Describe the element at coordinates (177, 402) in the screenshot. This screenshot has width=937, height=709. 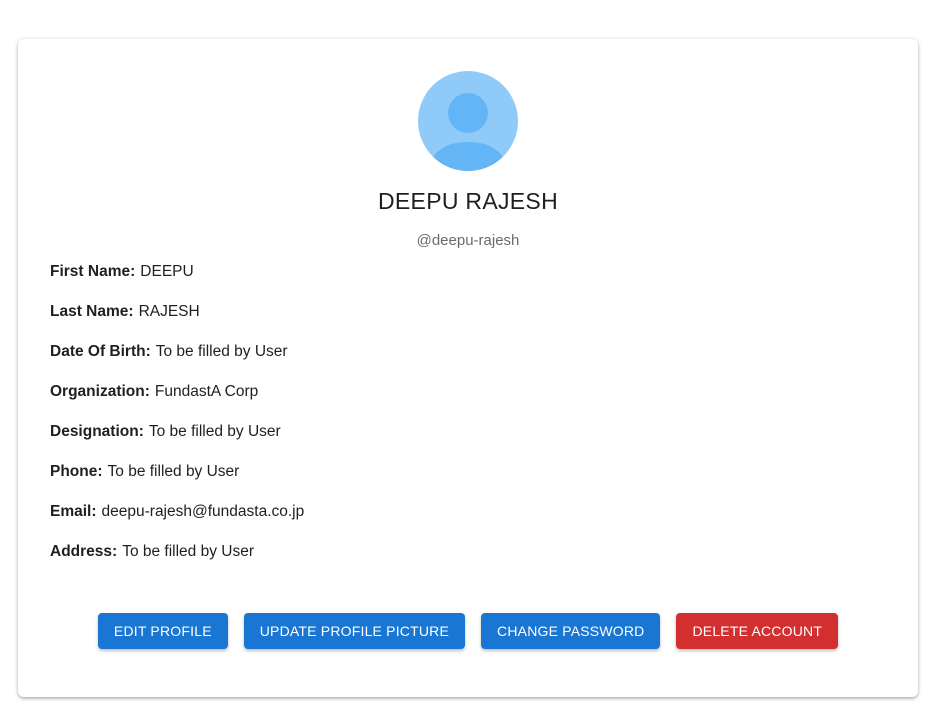
I see `field-organization: Organization: FundastA Corp` at that location.